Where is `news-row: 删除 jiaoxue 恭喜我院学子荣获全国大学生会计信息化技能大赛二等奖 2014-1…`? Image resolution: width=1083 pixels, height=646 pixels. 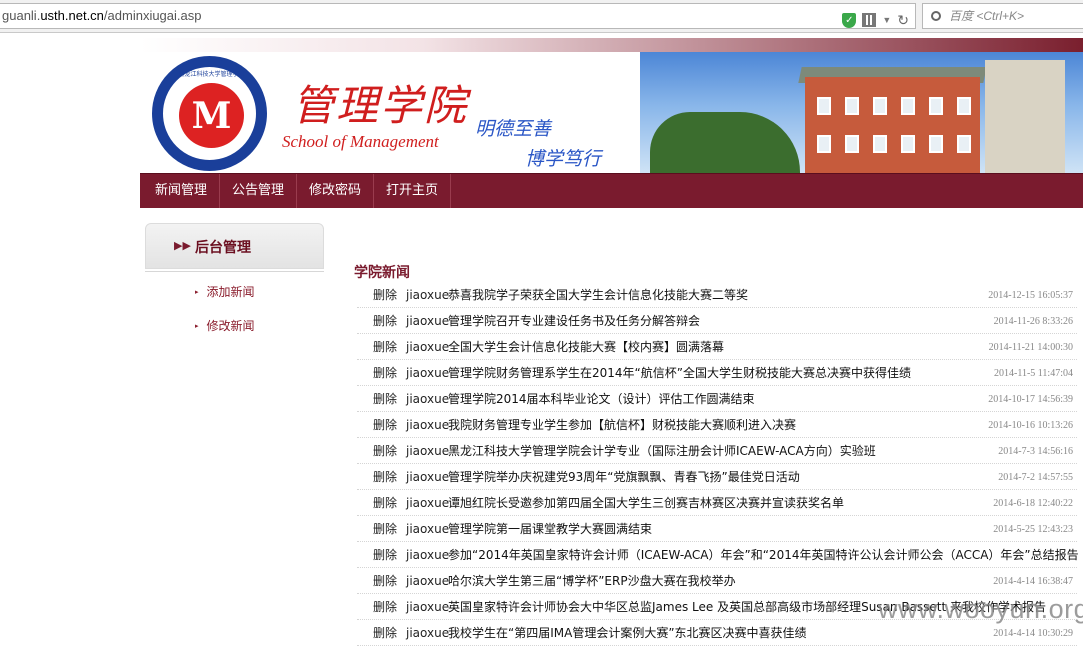 news-row: 删除 jiaoxue 恭喜我院学子荣获全国大学生会计信息化技能大赛二等奖 2014-1… is located at coordinates (717, 295).